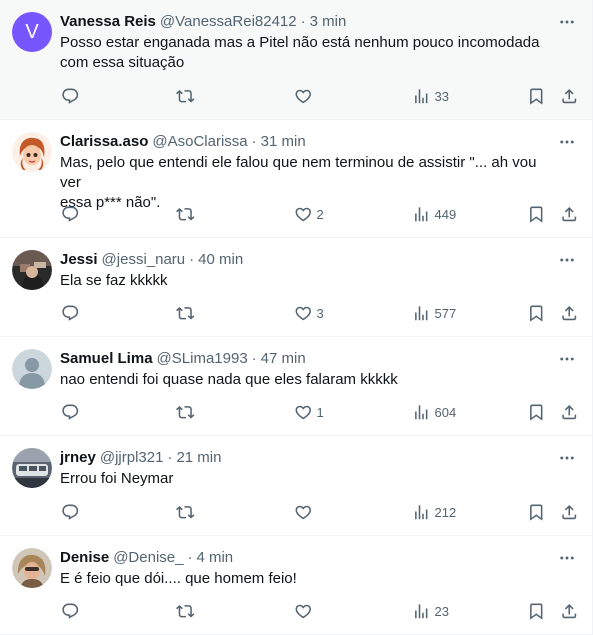 Image resolution: width=593 pixels, height=635 pixels. Describe the element at coordinates (78, 458) in the screenshot. I see `author-name: jrney` at that location.